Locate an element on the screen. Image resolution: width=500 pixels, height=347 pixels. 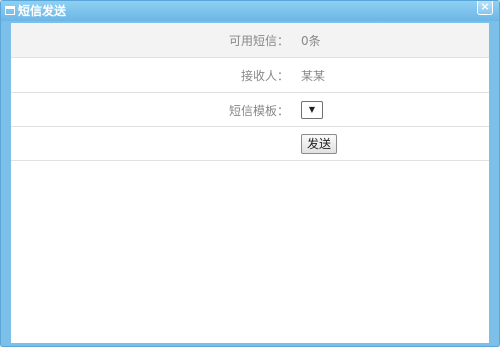
form-row-actions: 发送 is located at coordinates (250, 144).